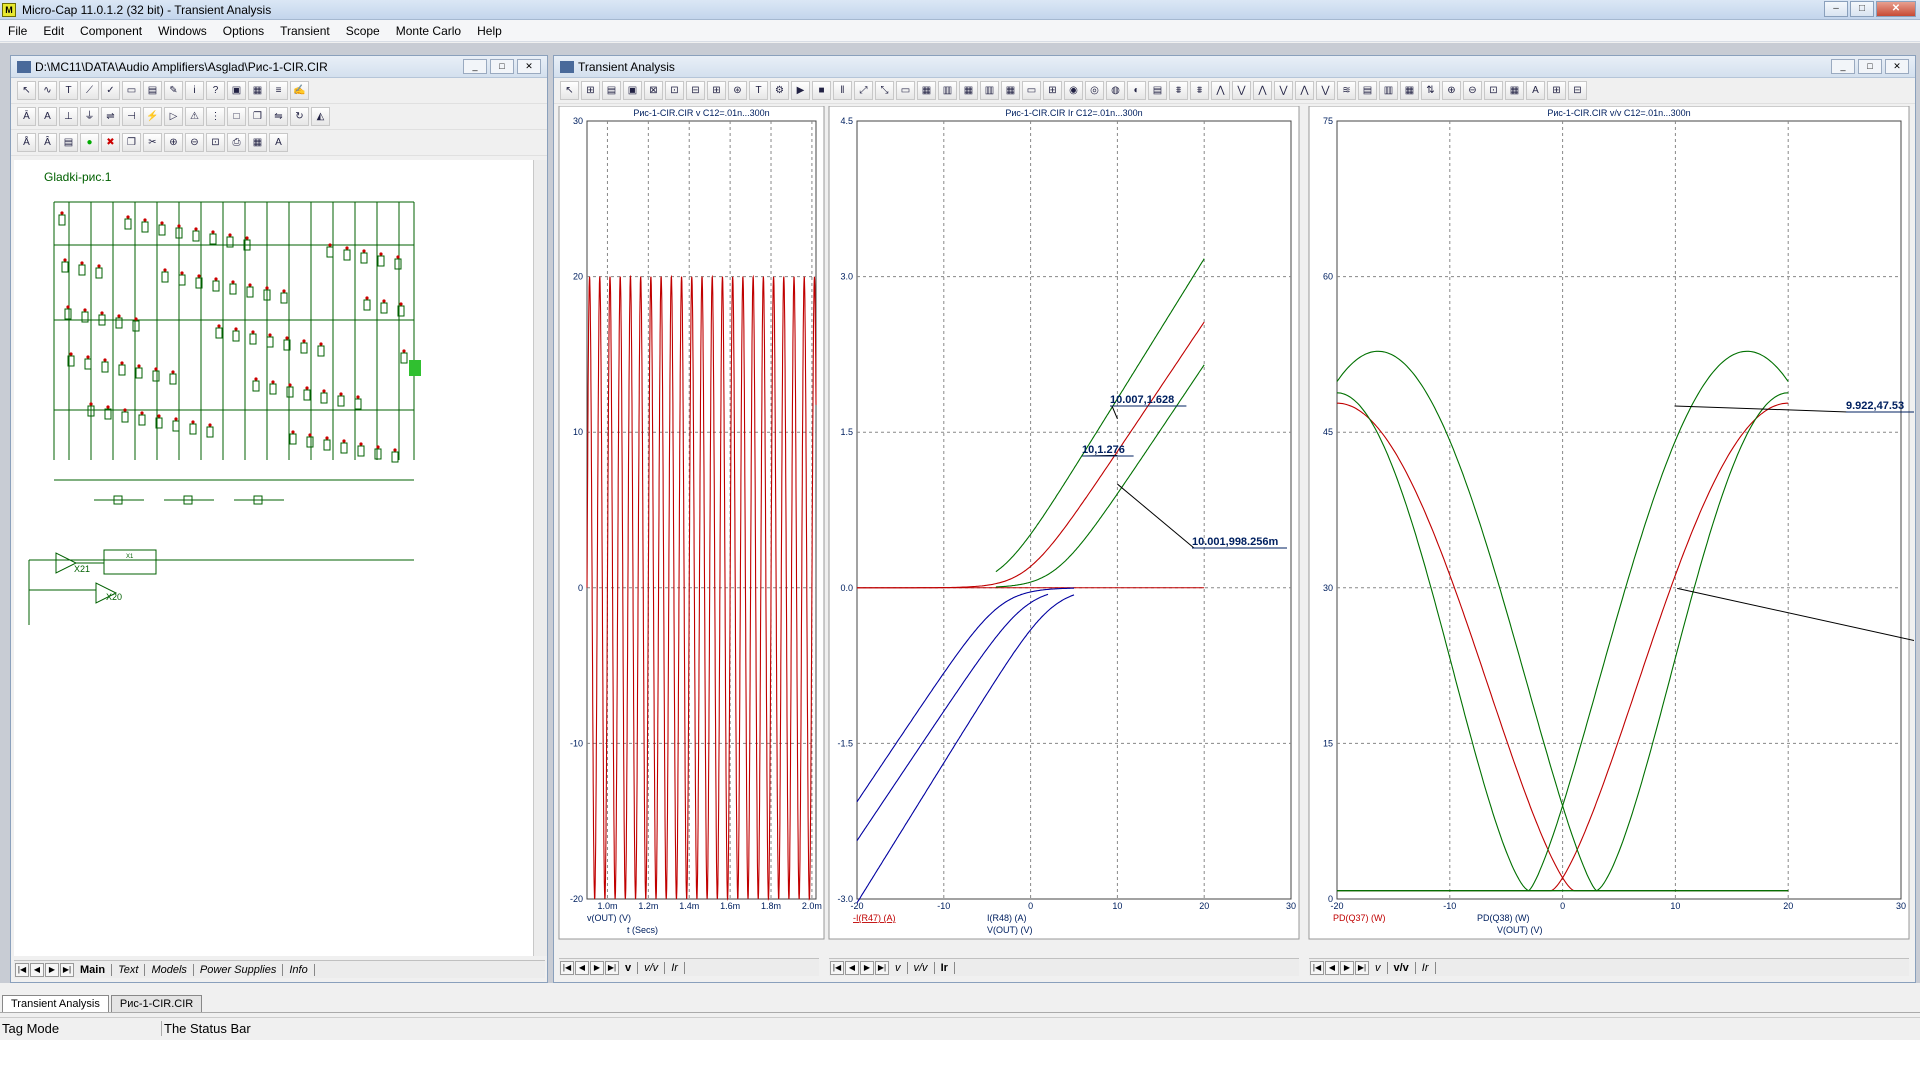  Describe the element at coordinates (674, 90) in the screenshot. I see `analysis-tool-6-icon: ⊡` at that location.